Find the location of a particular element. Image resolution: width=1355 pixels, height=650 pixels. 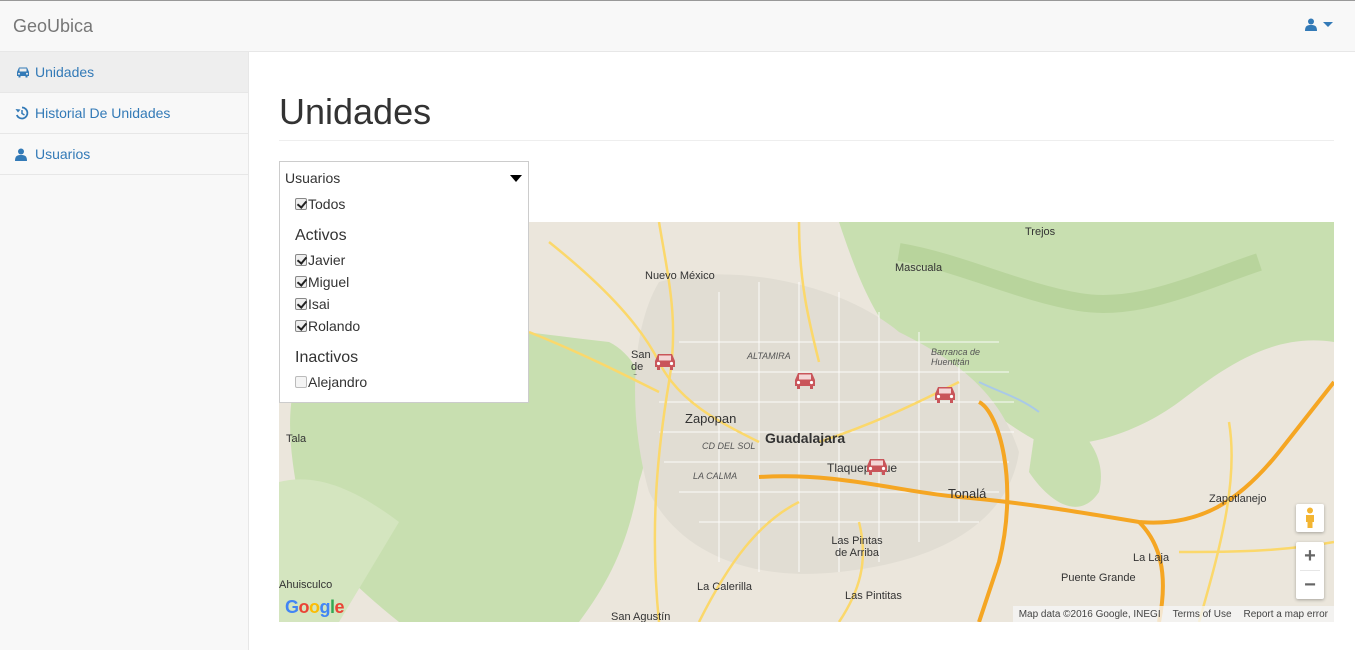

checkbox-label: Javier is located at coordinates (327, 260).